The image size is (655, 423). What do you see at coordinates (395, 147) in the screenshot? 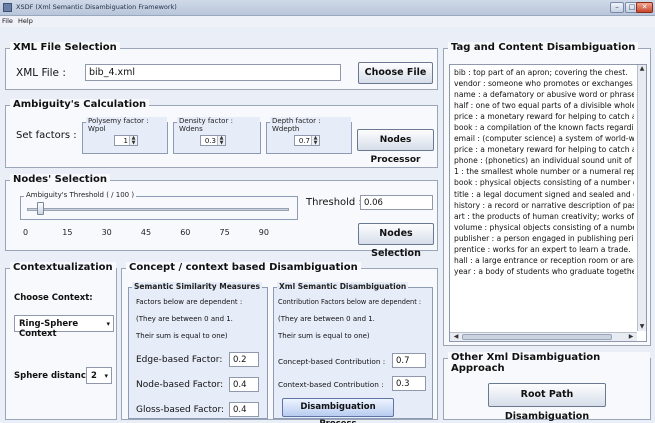
I see `nodes-processor-button: Nodes Processor` at bounding box center [395, 147].